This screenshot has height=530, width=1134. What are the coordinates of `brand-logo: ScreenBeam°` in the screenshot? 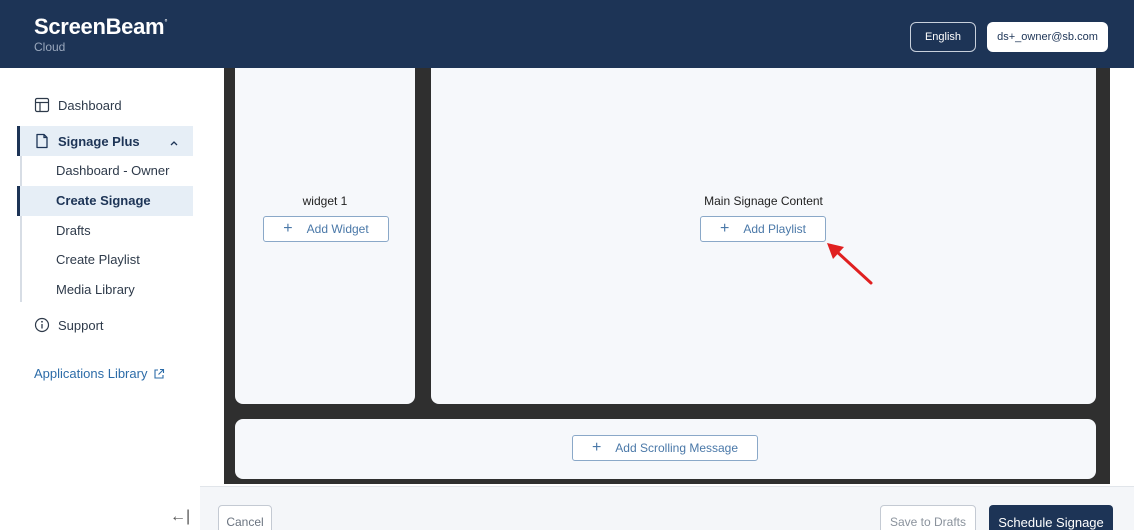 It's located at (101, 27).